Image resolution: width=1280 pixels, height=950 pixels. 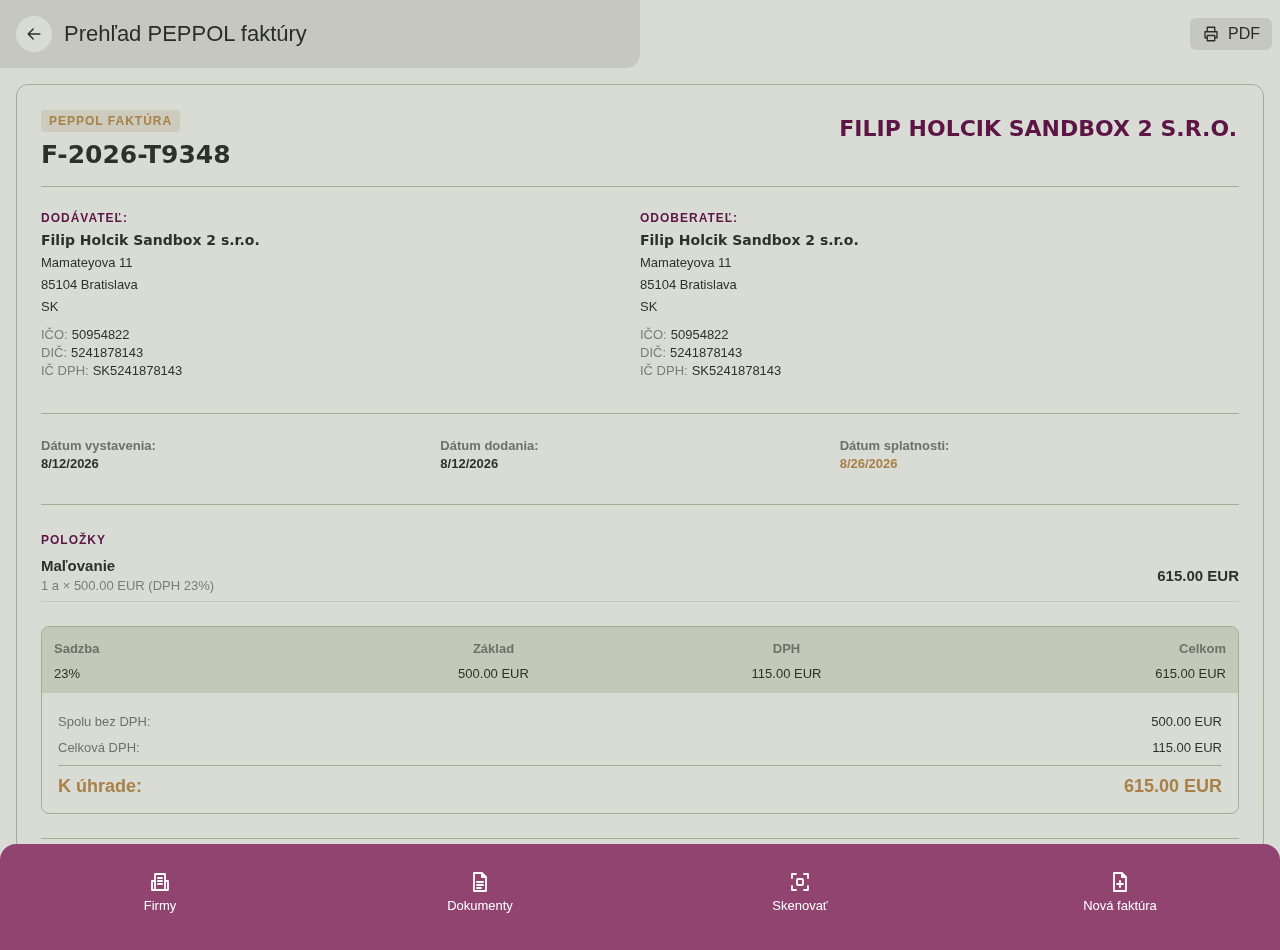 I want to click on section-label: DODÁVATEĽ:, so click(x=85, y=218).